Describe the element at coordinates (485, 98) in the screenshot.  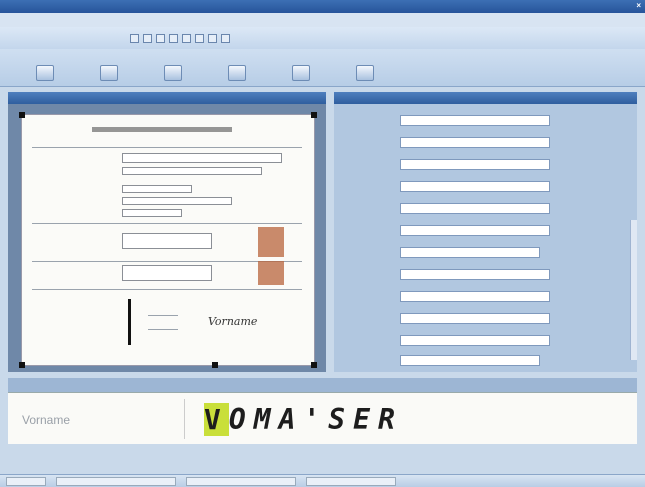
I see `fields-pane-header` at that location.